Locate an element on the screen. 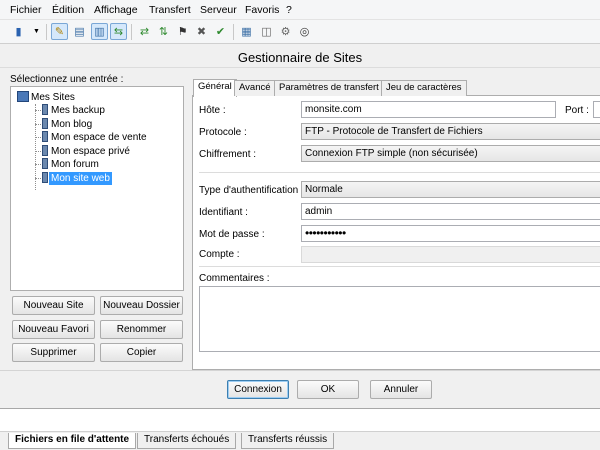 The height and width of the screenshot is (450, 600). tab-parametres-de-transfert: Paramètres de transfert is located at coordinates (329, 88).